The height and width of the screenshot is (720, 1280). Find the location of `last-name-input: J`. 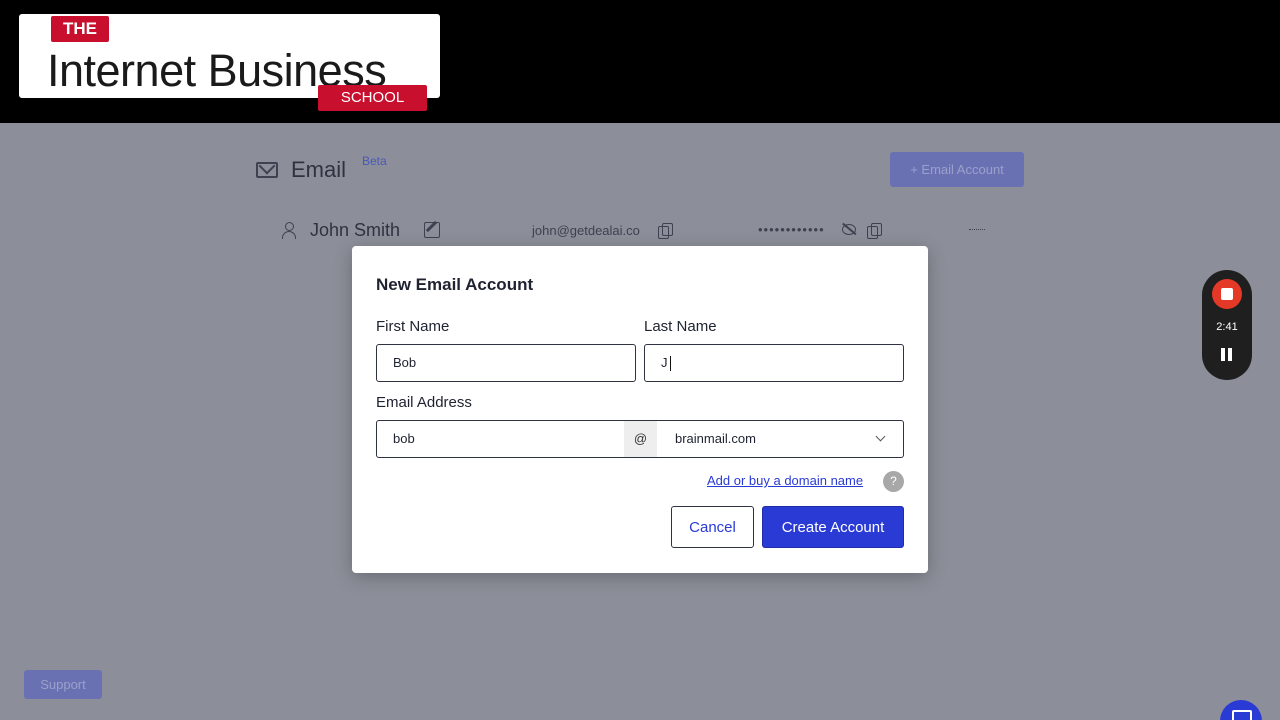

last-name-input: J is located at coordinates (774, 363).